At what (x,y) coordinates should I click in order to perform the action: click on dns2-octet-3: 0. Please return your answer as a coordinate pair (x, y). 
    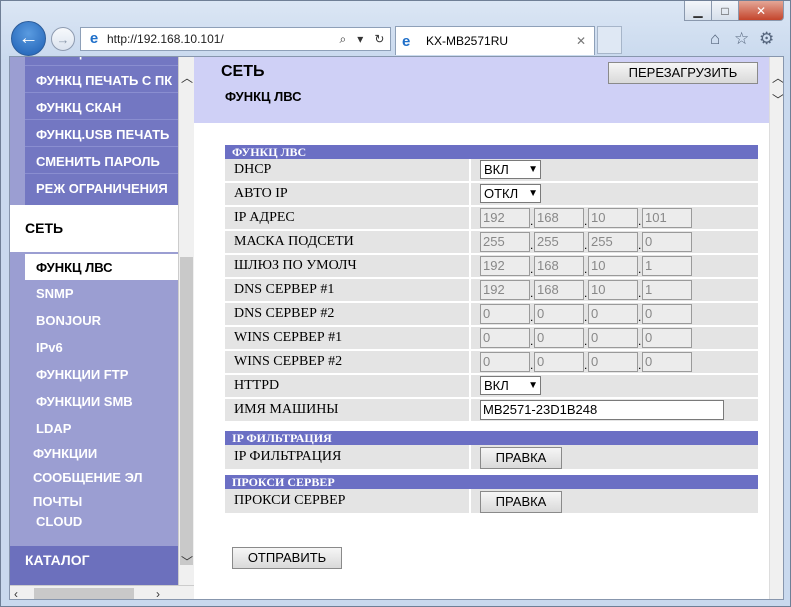
    Looking at the image, I should click on (613, 314).